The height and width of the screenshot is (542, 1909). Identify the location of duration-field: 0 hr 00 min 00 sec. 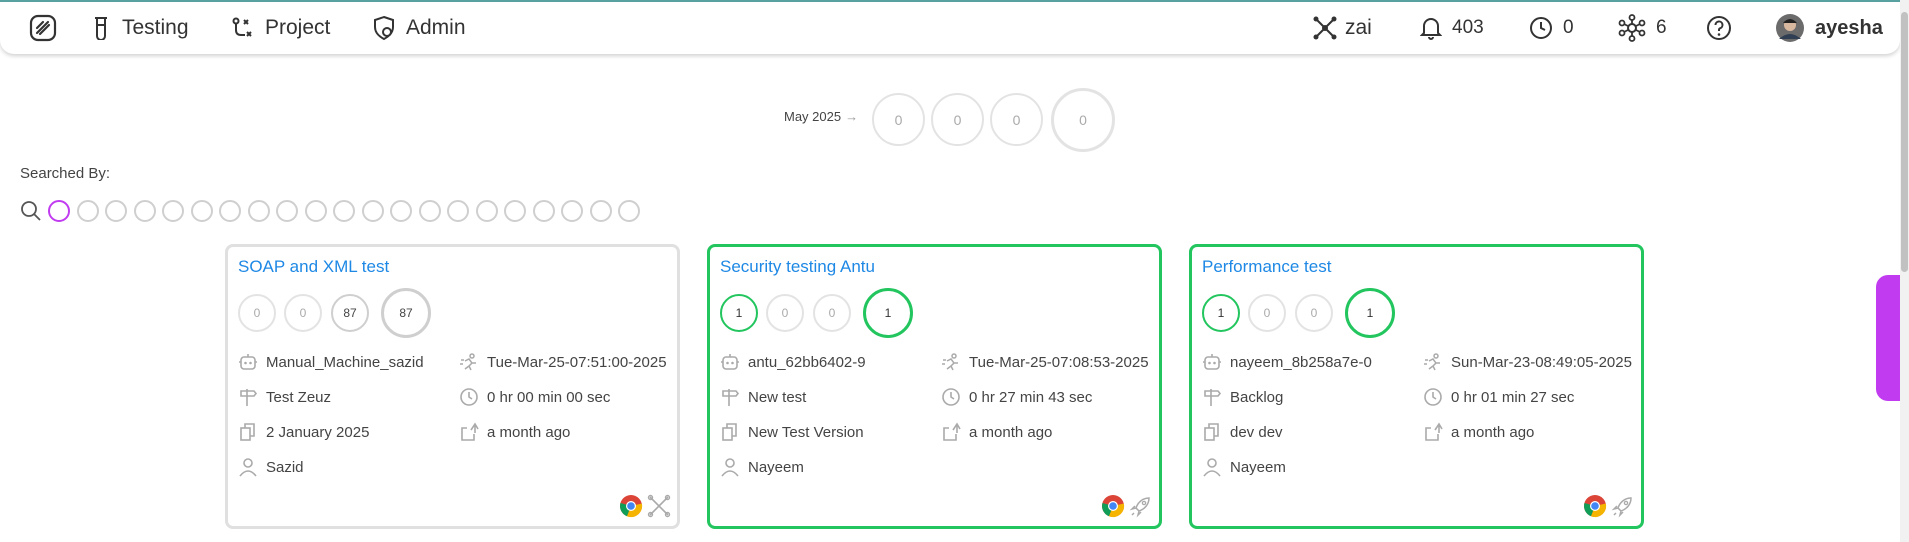
(534, 397).